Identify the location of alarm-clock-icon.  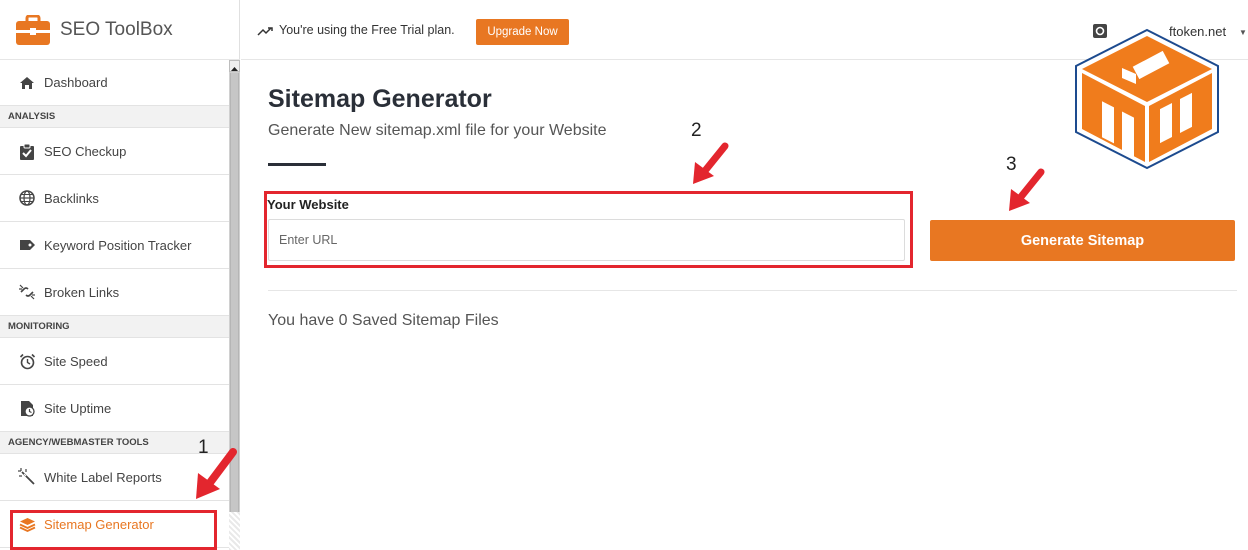
(27, 361).